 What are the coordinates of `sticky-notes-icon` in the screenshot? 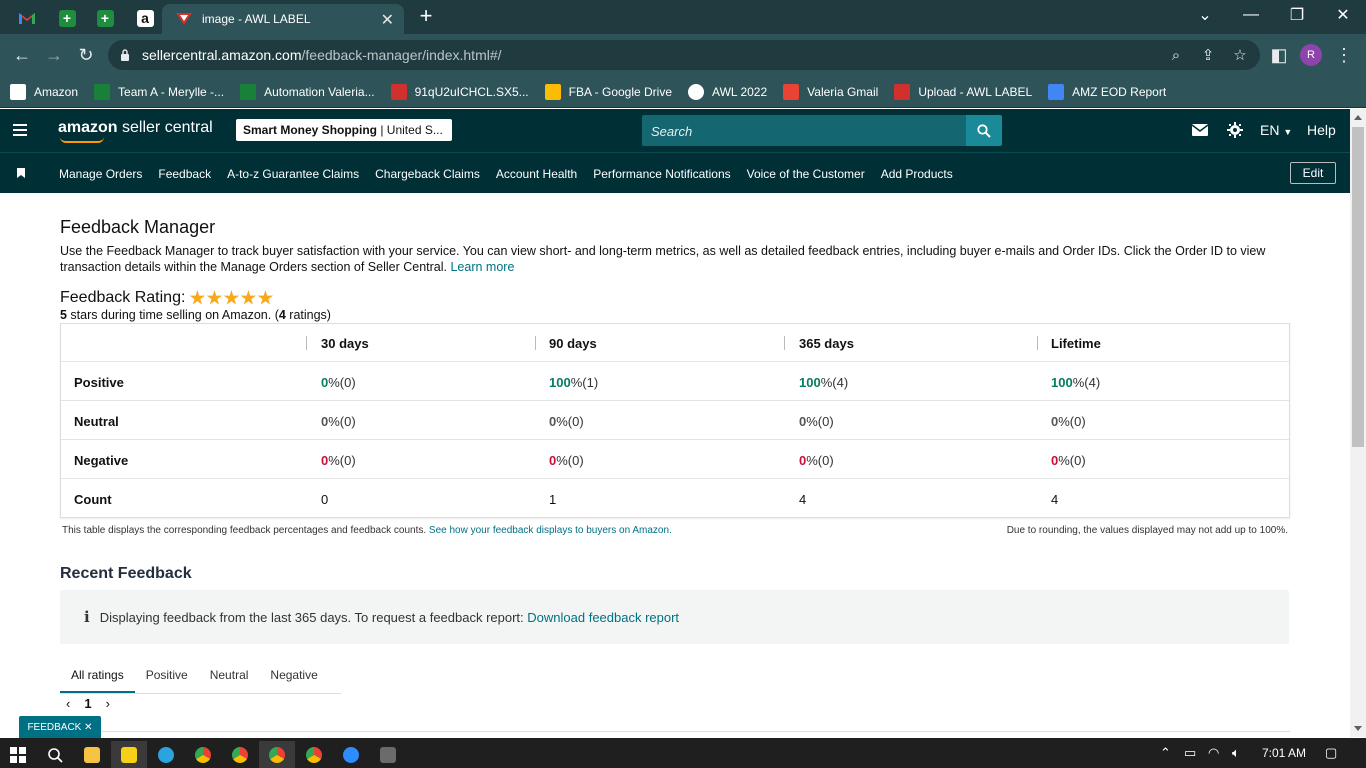 It's located at (129, 754).